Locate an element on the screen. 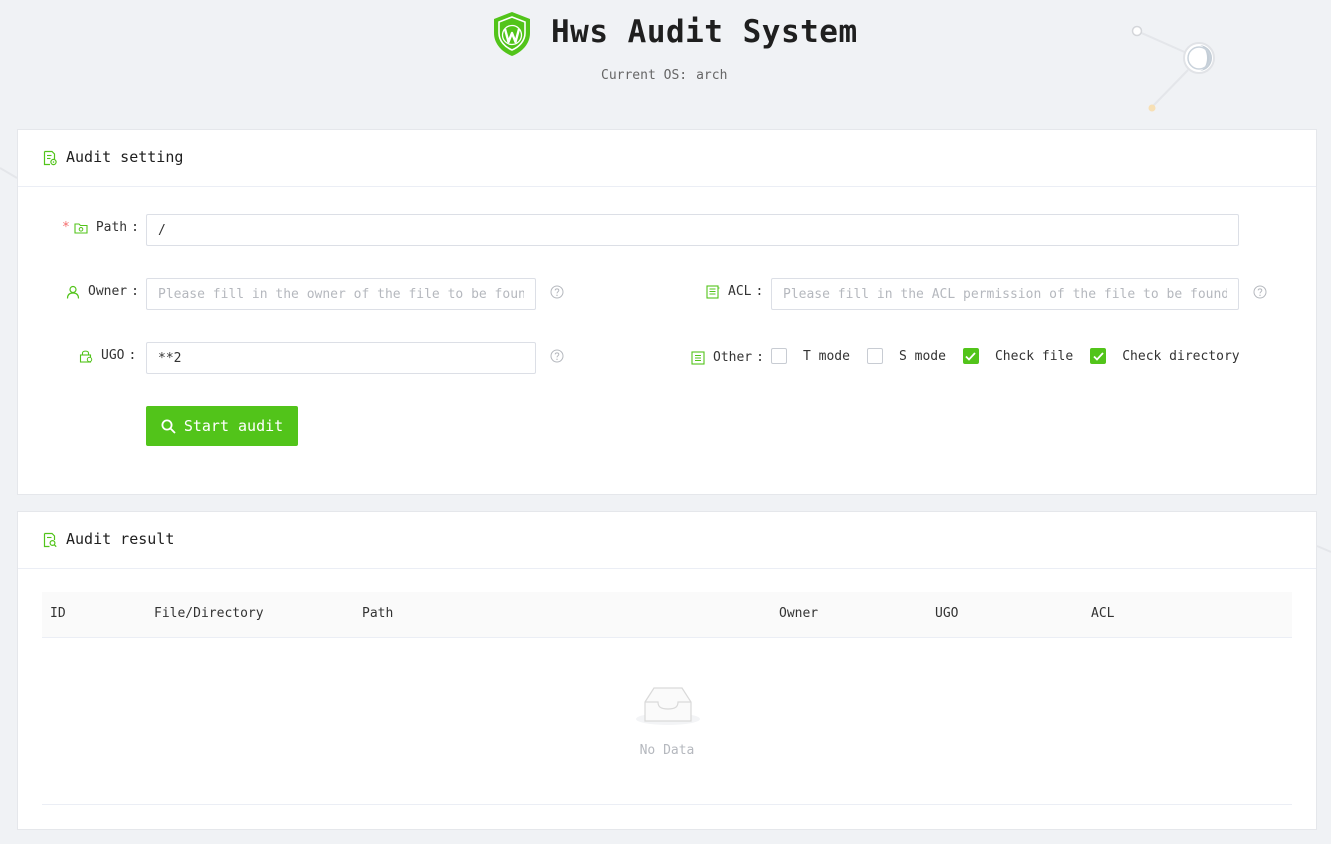 The height and width of the screenshot is (844, 1331). s-mode-box is located at coordinates (874, 356).